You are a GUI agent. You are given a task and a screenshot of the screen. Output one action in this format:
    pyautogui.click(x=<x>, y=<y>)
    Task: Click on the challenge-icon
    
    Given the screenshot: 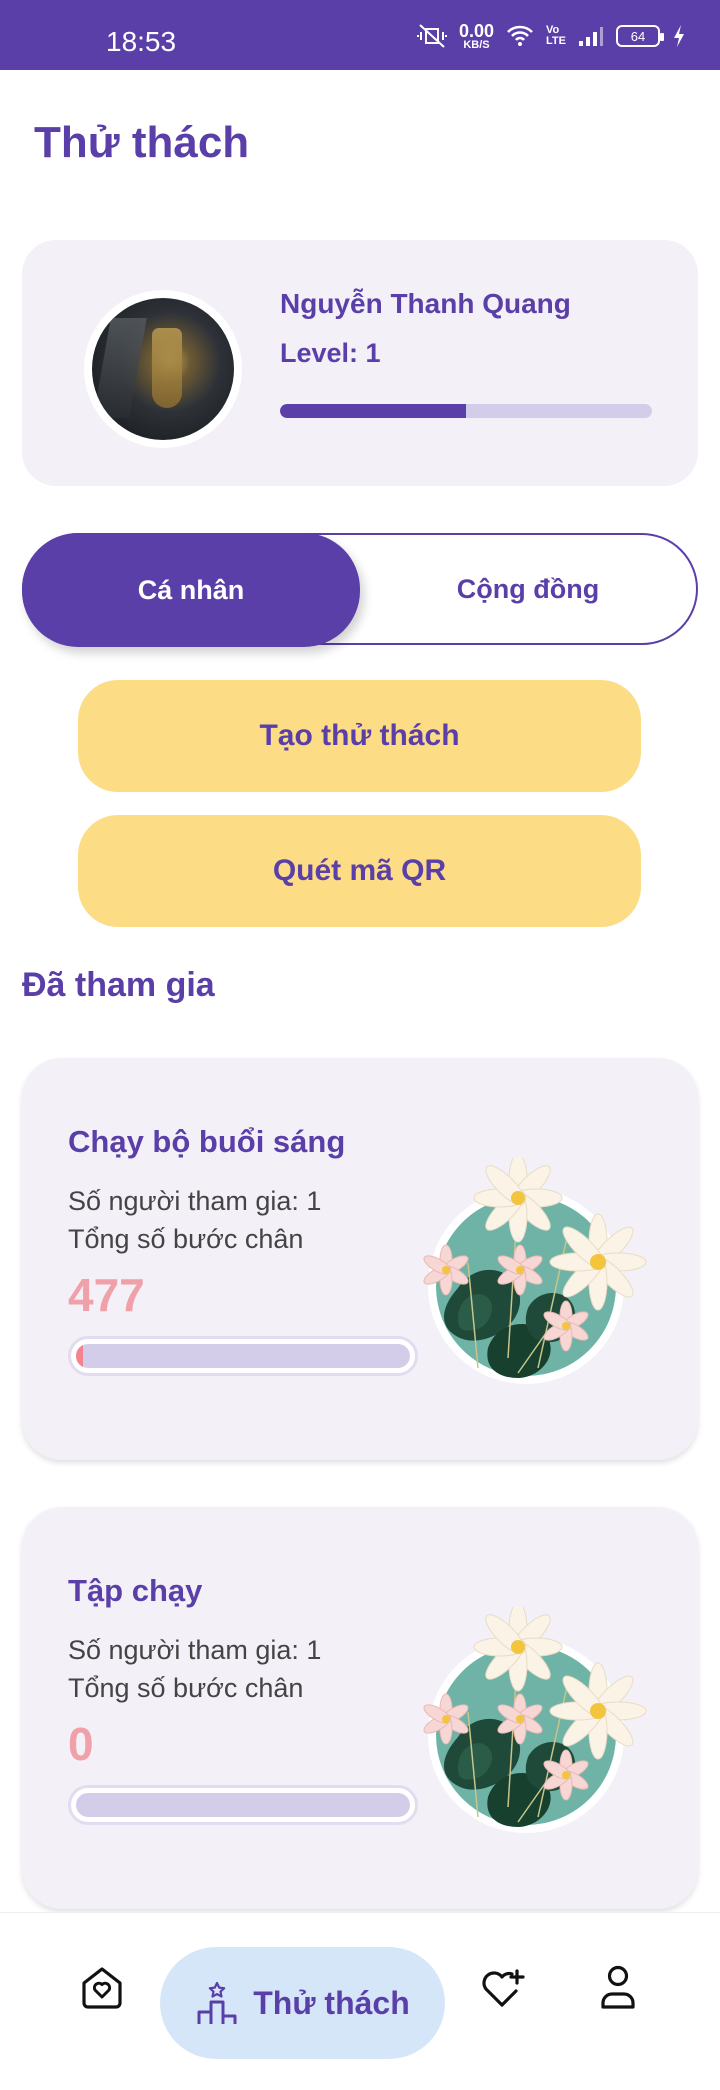 What is the action you would take?
    pyautogui.click(x=217, y=2002)
    